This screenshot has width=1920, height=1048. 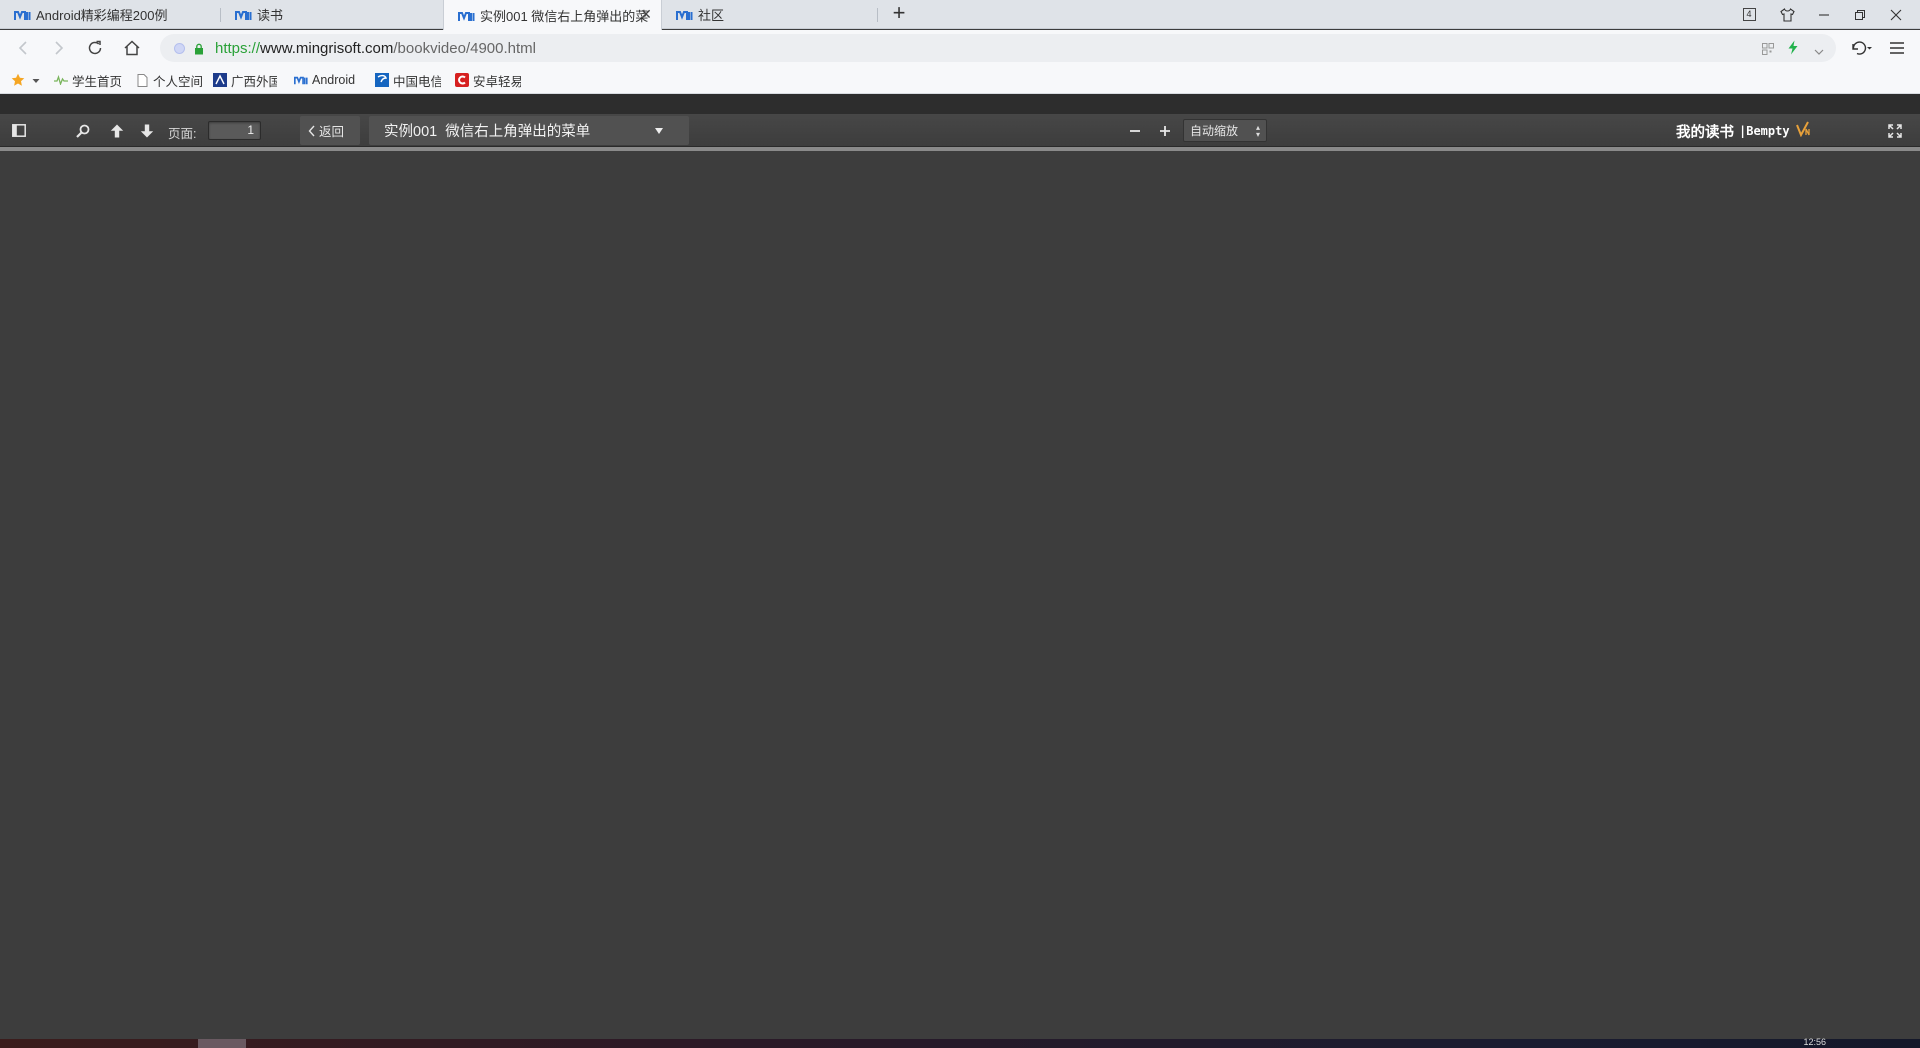 I want to click on os-taskbar: 12:56, so click(x=960, y=1042).